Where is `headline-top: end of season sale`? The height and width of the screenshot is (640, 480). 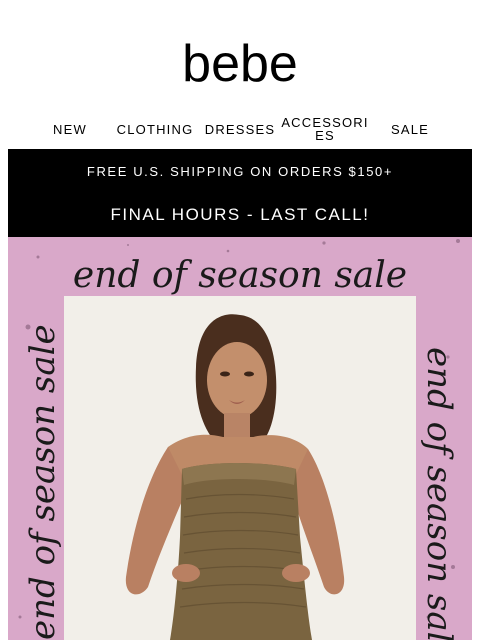 headline-top: end of season sale is located at coordinates (240, 275).